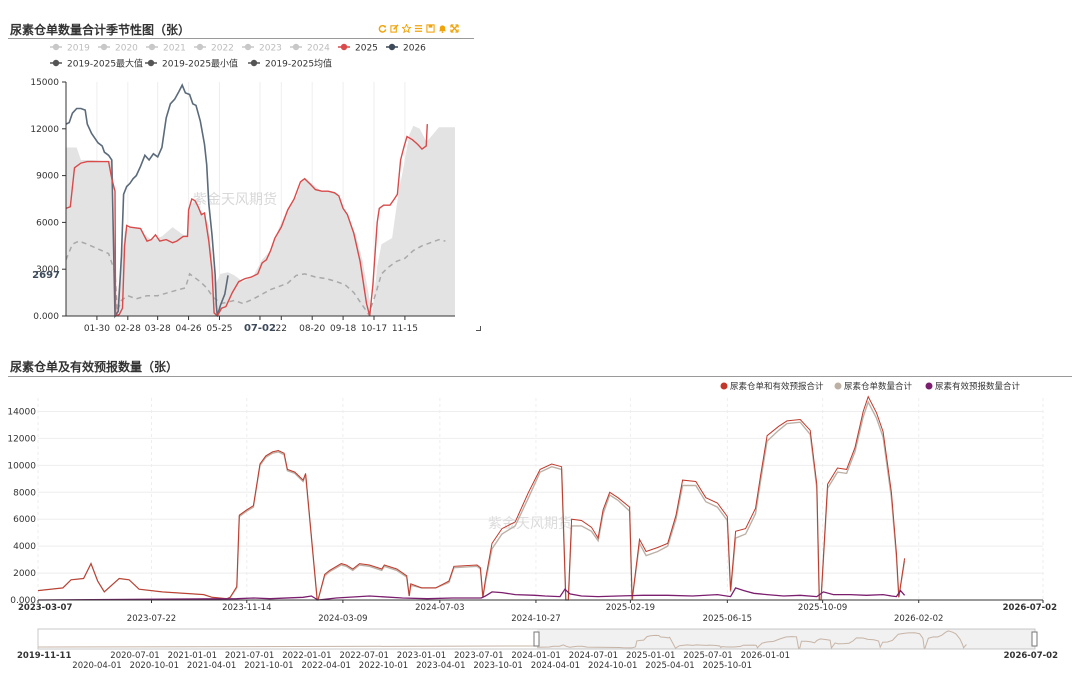 This screenshot has width=1080, height=678. Describe the element at coordinates (471, 594) in the screenshot. I see `series-forecast-line` at that location.